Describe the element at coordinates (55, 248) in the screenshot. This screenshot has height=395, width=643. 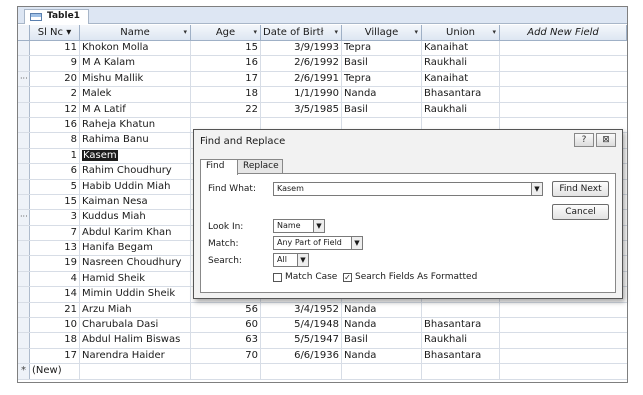
I see `sl-no-cell: 13` at that location.